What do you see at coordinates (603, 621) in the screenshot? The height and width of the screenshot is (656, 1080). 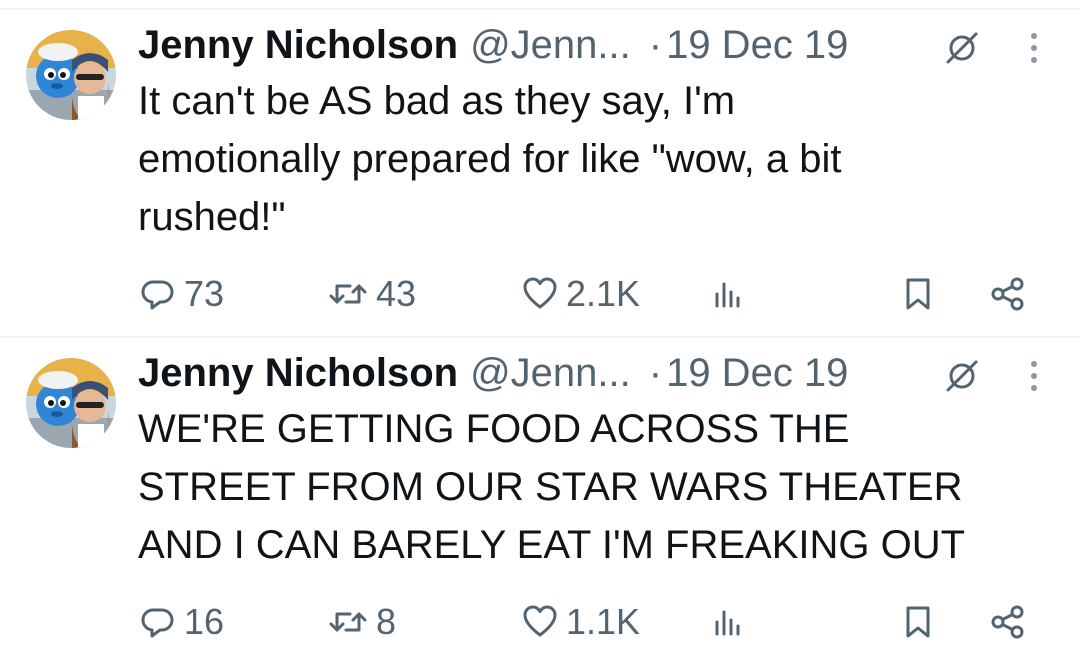 I see `like-count: 1.1K` at bounding box center [603, 621].